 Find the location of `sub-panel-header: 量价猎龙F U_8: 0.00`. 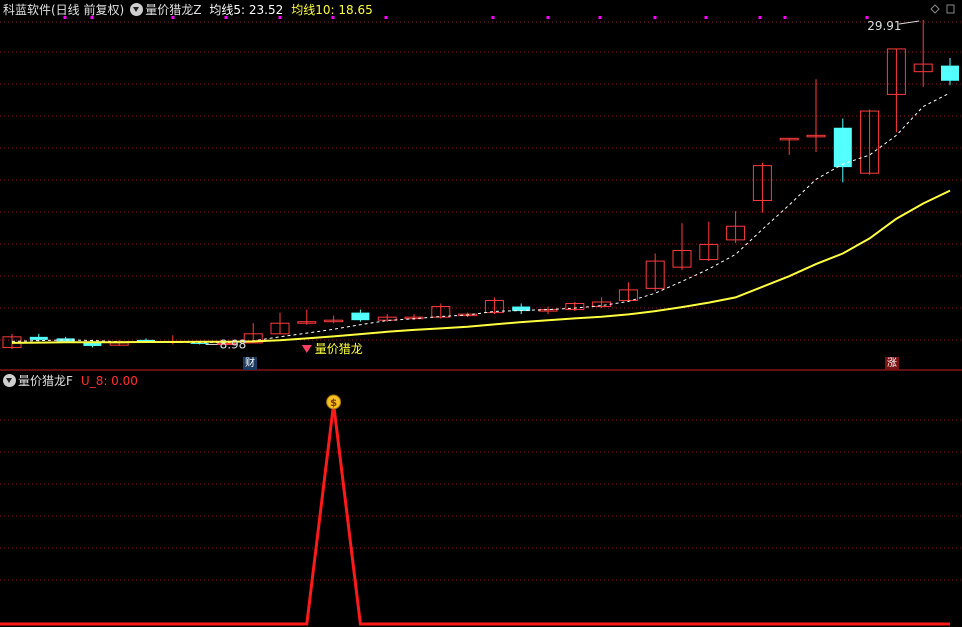

sub-panel-header: 量价猎龙F U_8: 0.00 is located at coordinates (69, 381).